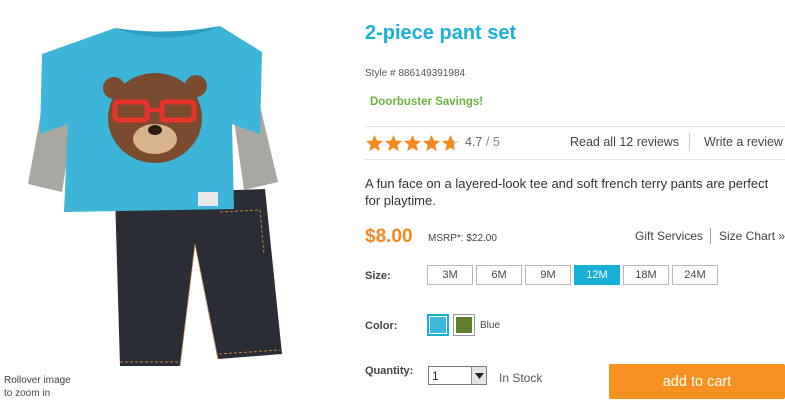 The height and width of the screenshot is (418, 785). Describe the element at coordinates (752, 236) in the screenshot. I see `size-chart-link: Size Chart »` at that location.